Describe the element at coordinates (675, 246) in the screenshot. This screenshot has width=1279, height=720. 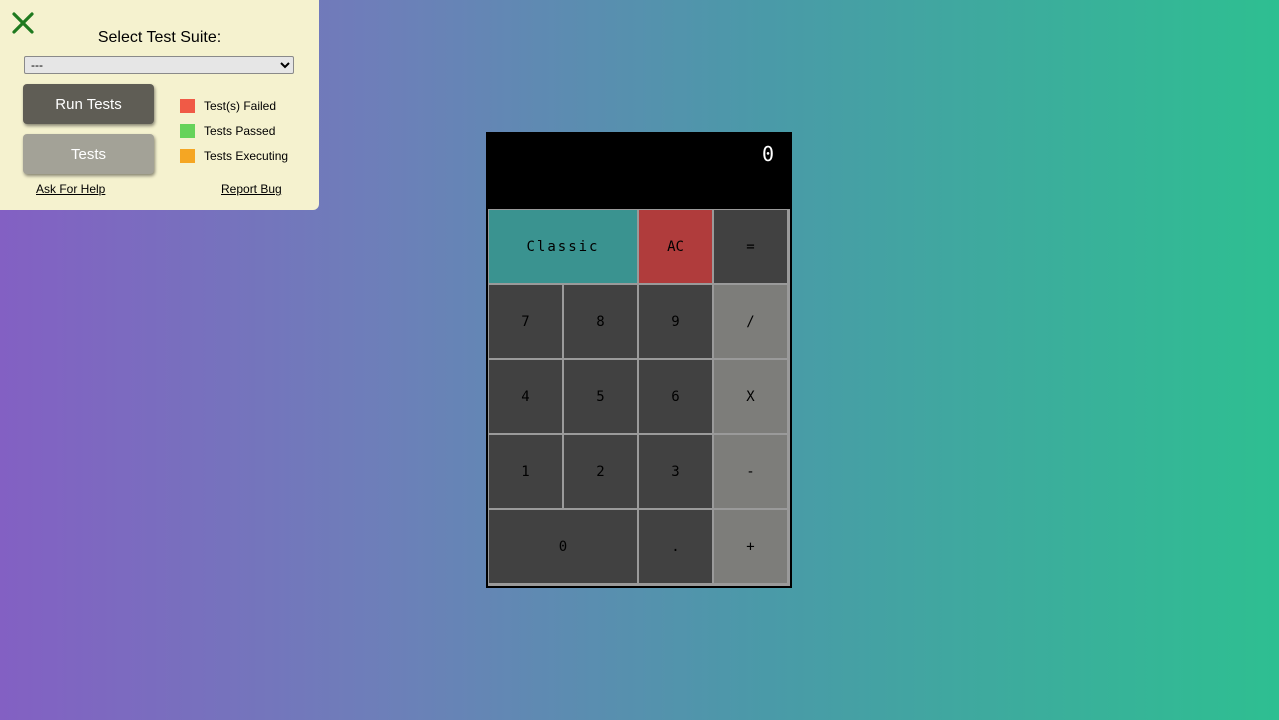
I see `clear-button: AC` at that location.